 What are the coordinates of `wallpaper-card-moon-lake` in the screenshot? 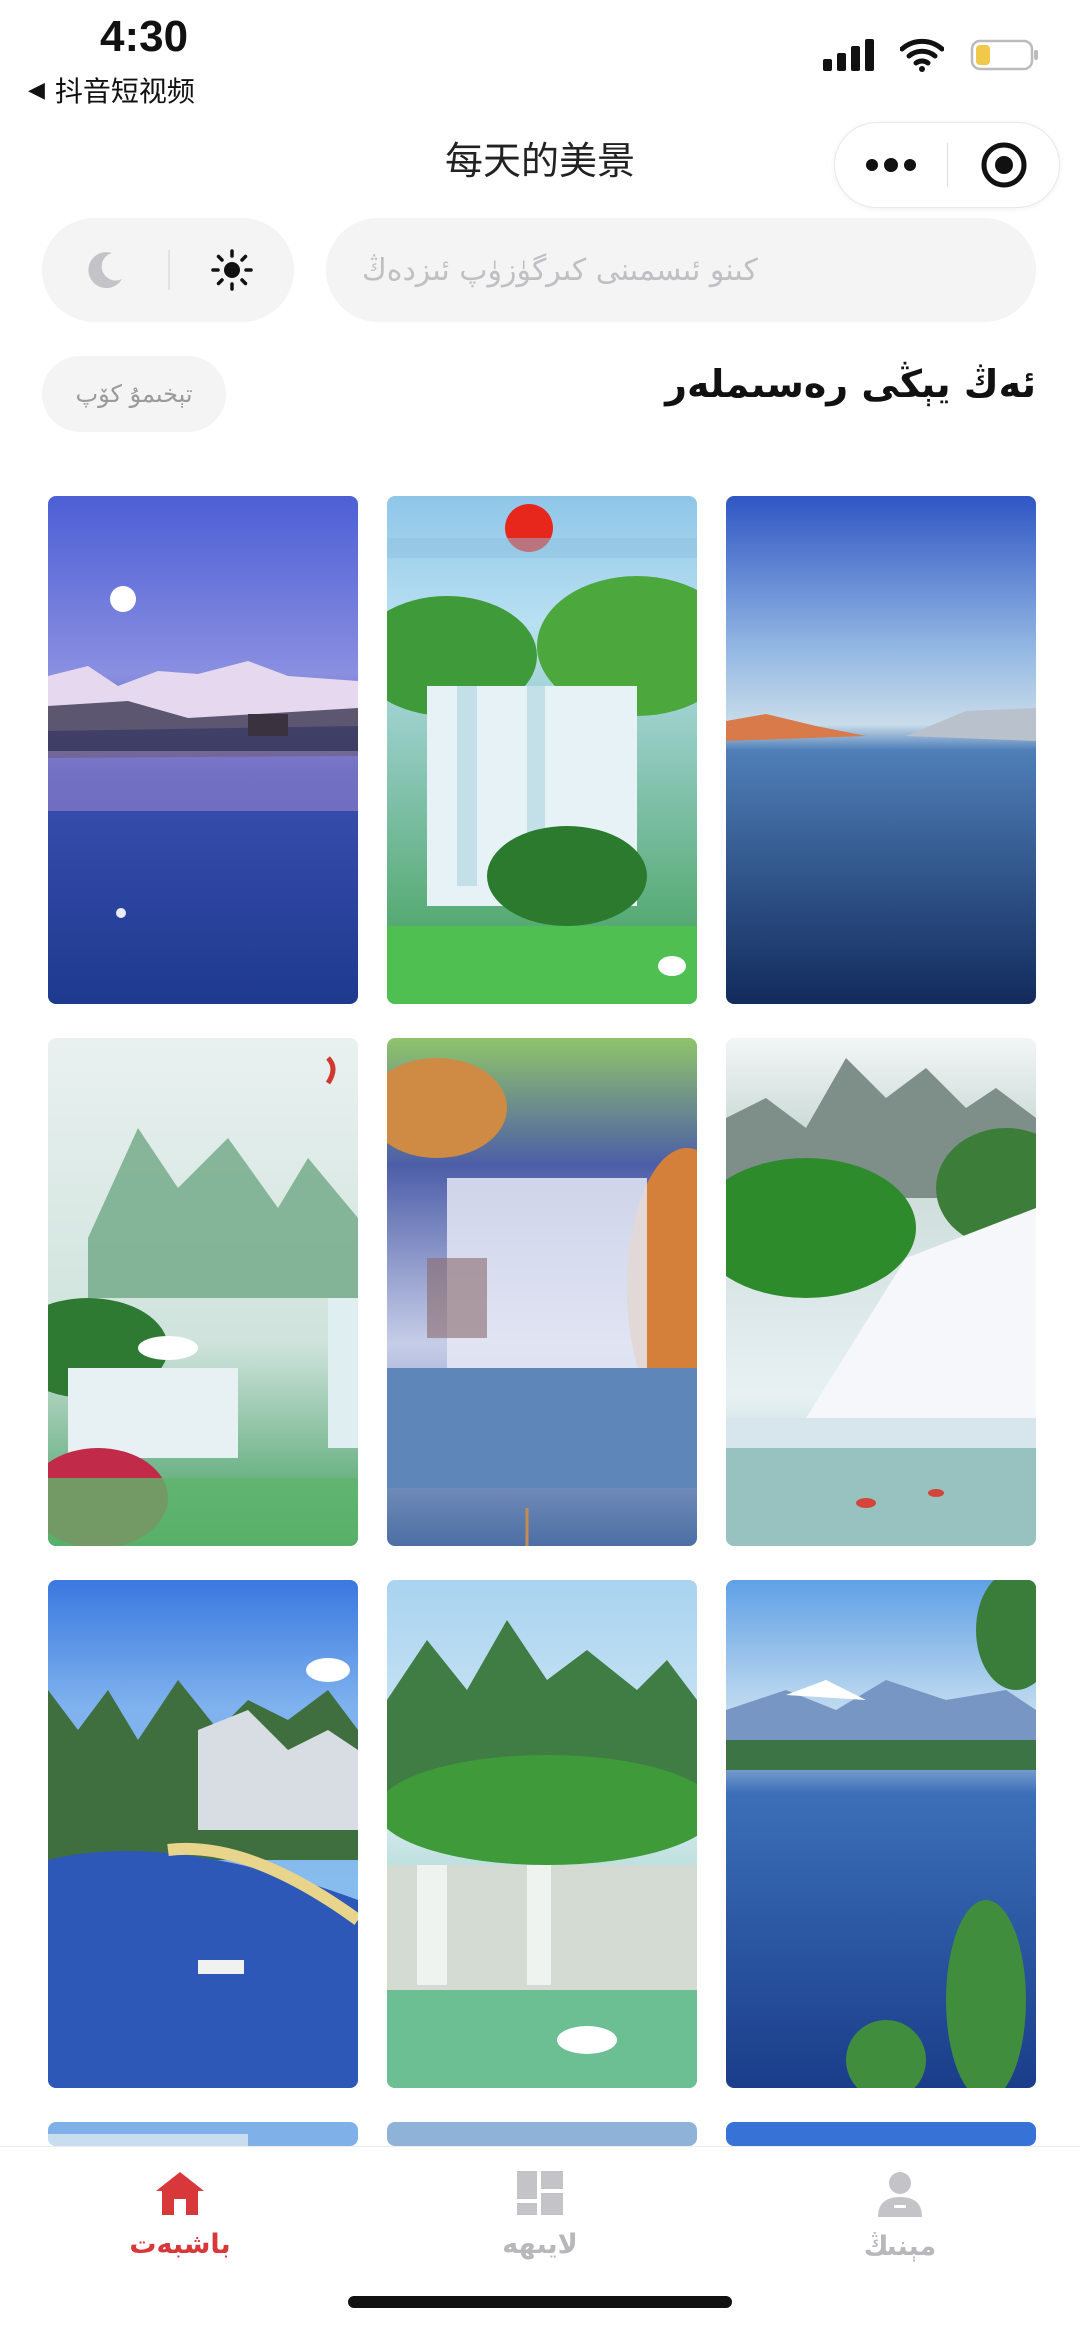 It's located at (203, 750).